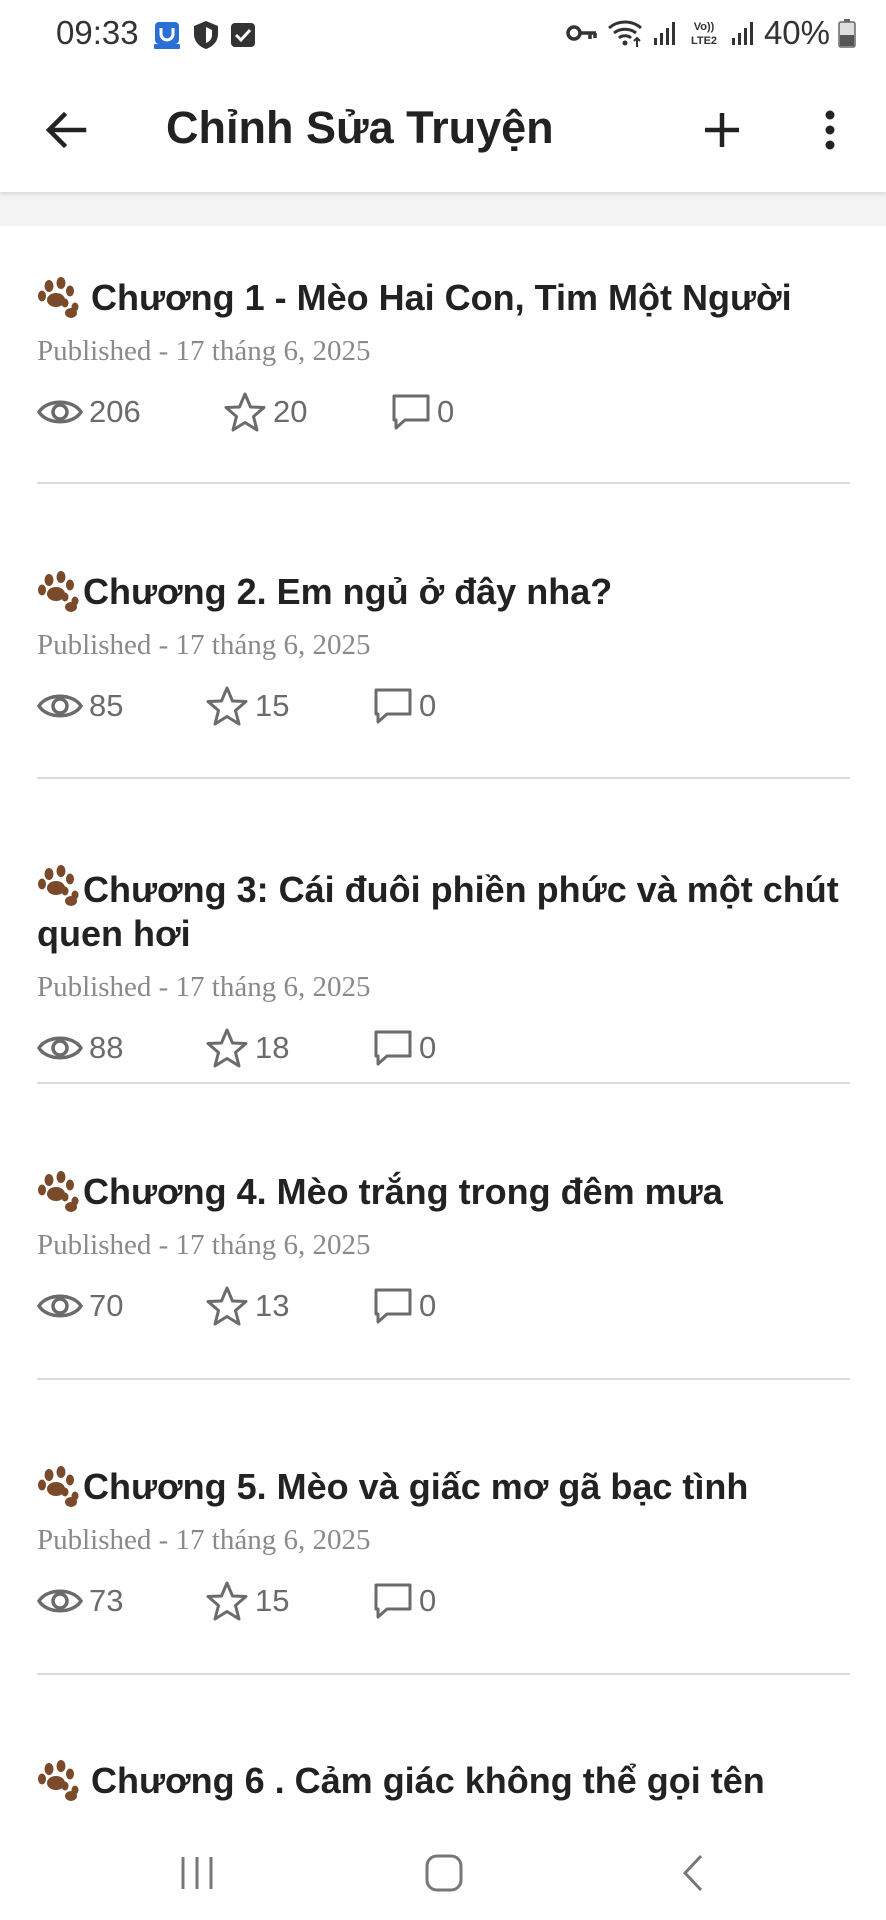 The width and height of the screenshot is (886, 1920). What do you see at coordinates (97, 32) in the screenshot?
I see `status-time: 09:33` at bounding box center [97, 32].